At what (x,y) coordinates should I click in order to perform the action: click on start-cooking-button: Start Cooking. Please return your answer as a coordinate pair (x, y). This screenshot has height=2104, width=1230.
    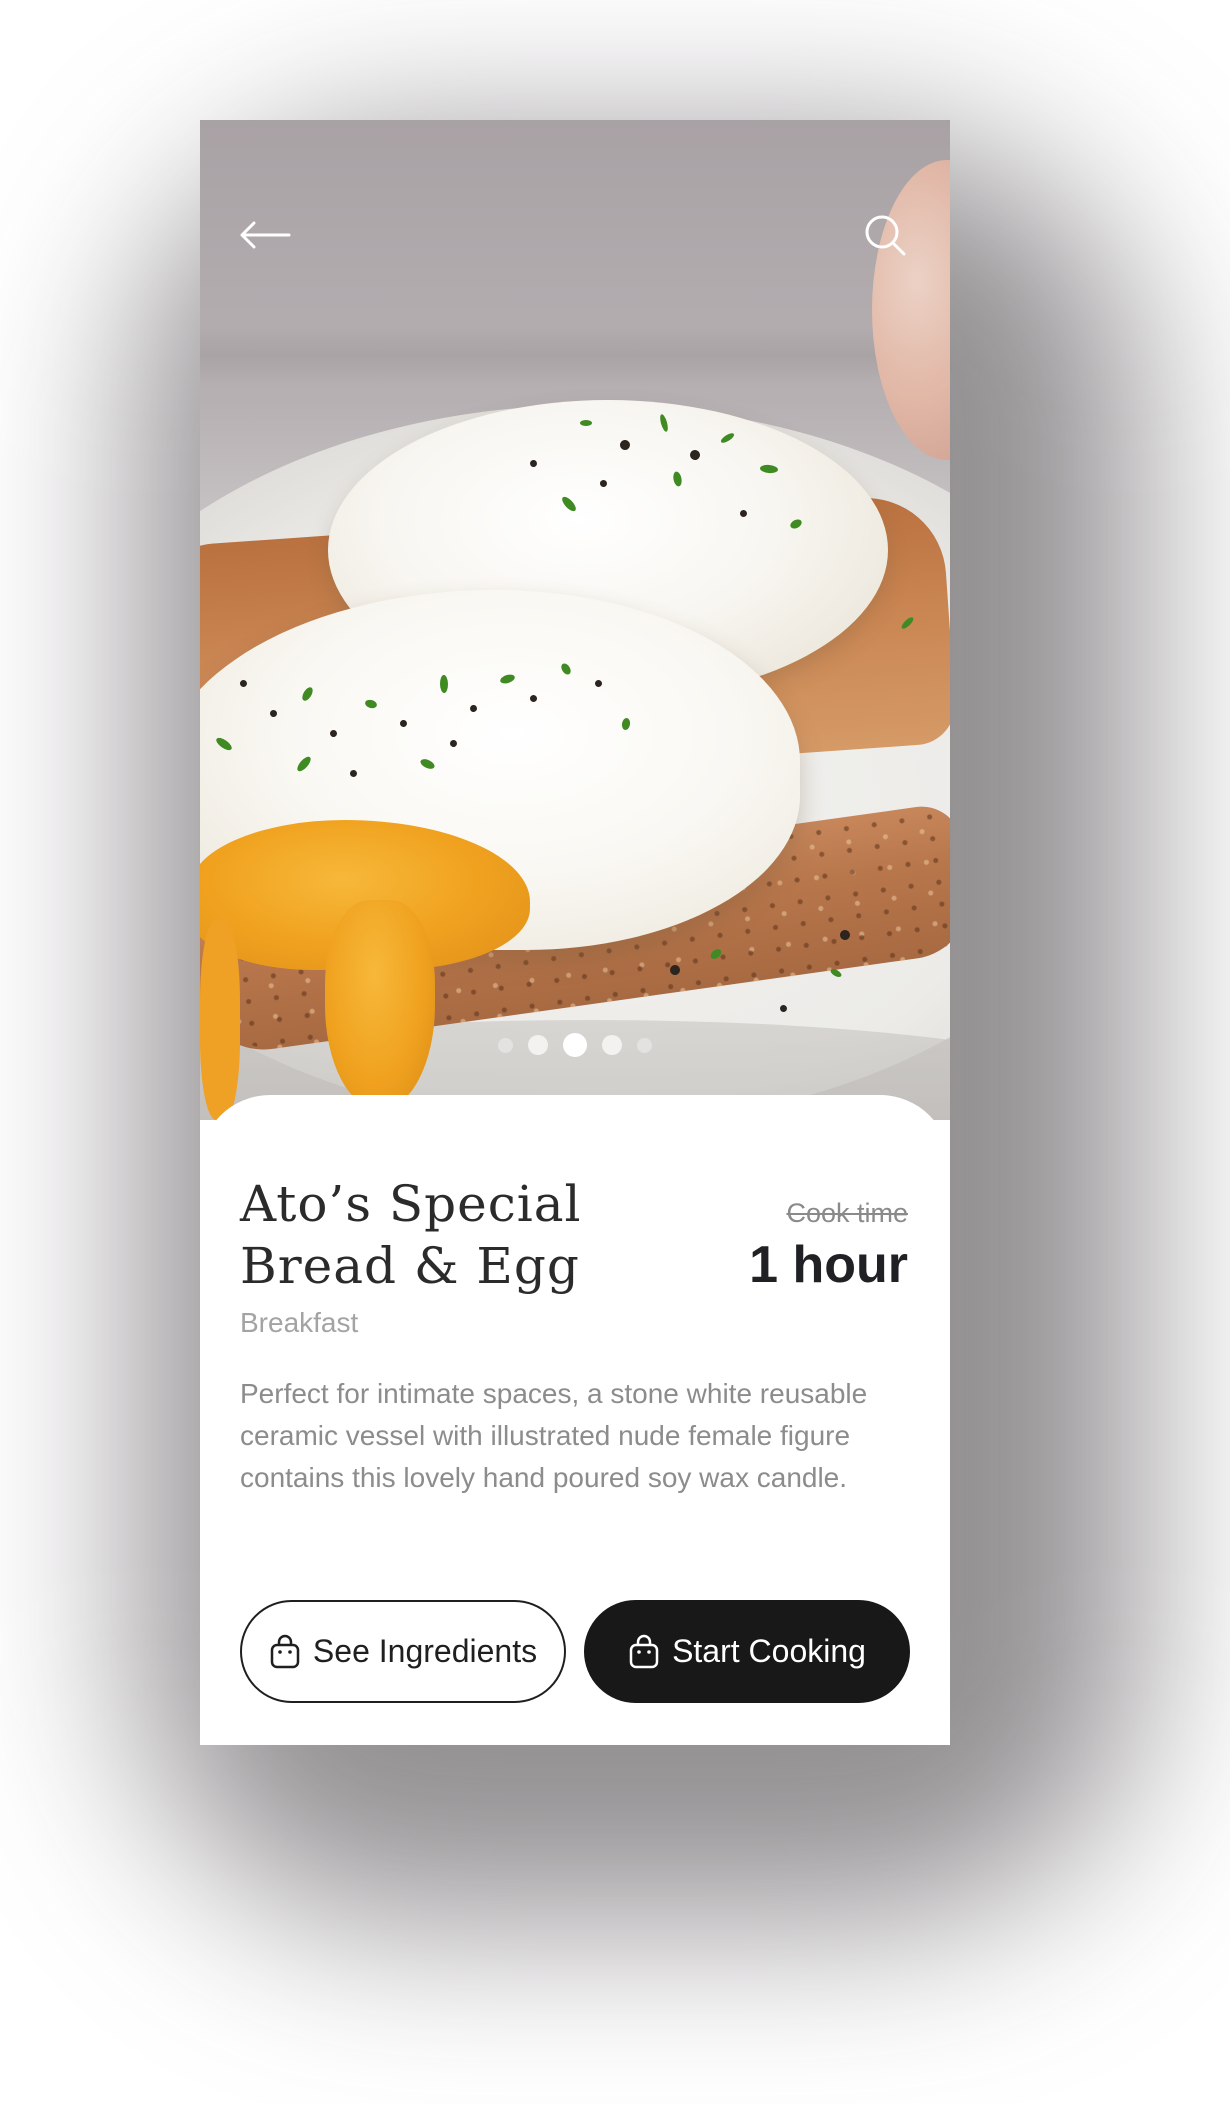
    Looking at the image, I should click on (747, 1651).